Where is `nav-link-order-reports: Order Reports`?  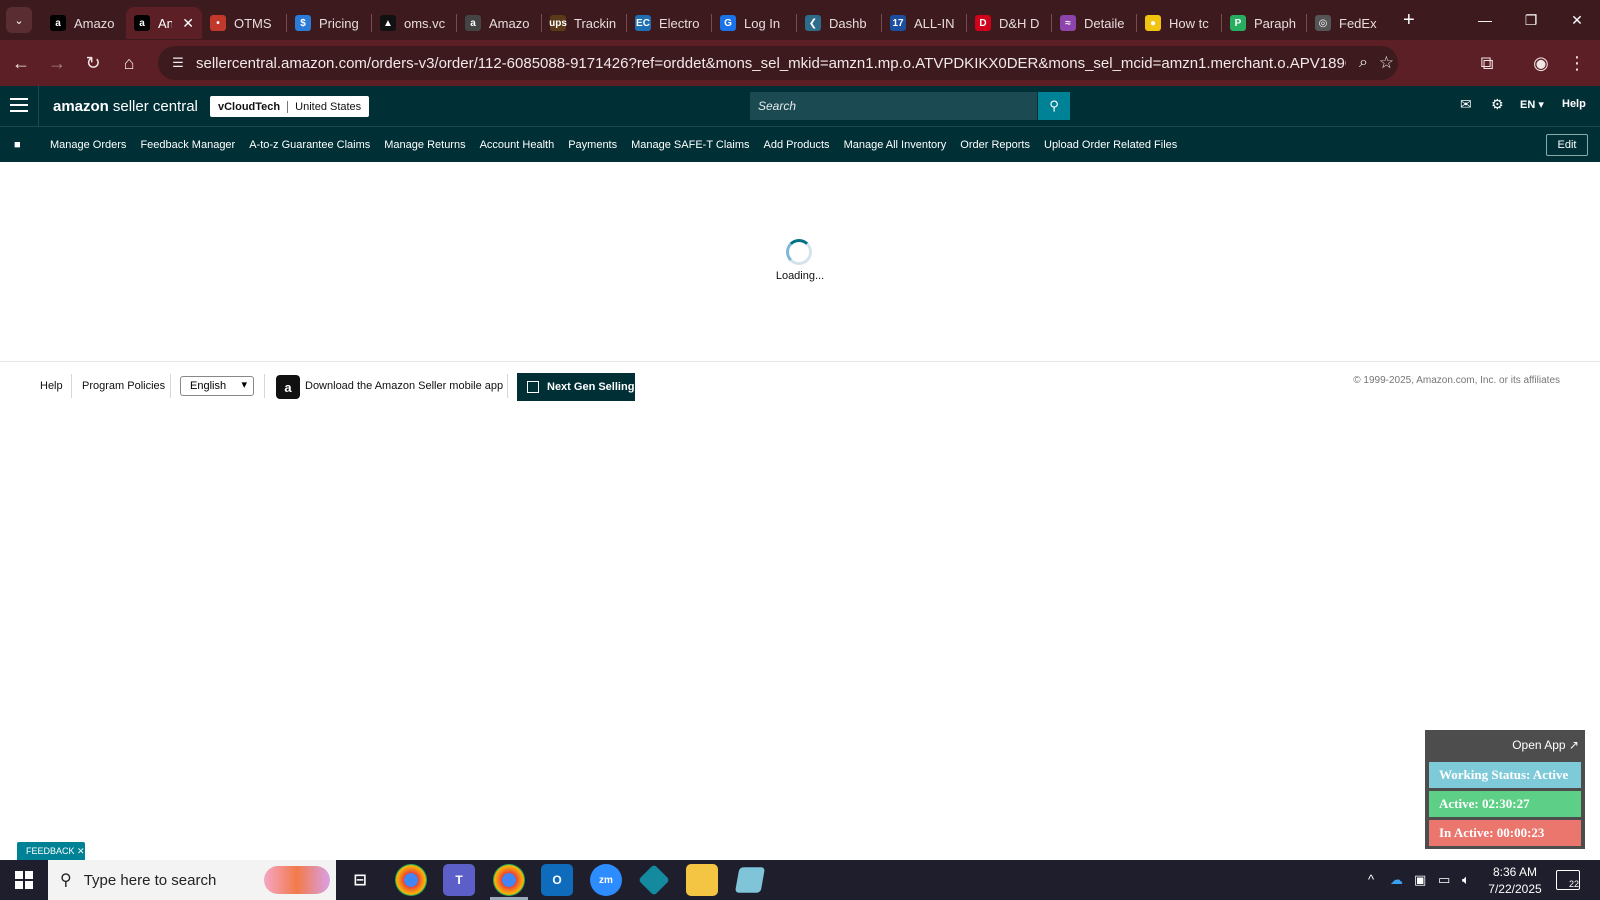 nav-link-order-reports: Order Reports is located at coordinates (995, 145).